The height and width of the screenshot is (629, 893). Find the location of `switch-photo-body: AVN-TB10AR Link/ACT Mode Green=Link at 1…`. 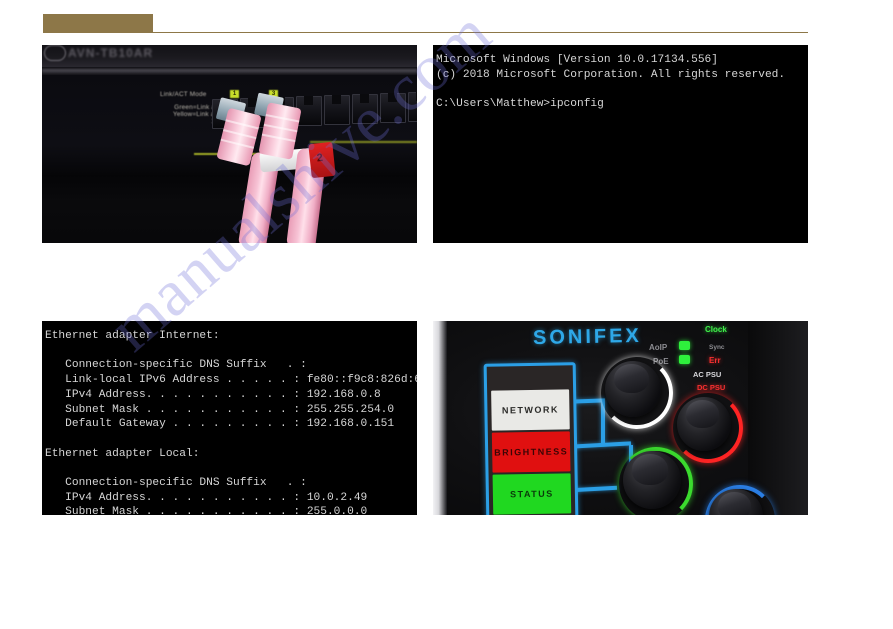

switch-photo-body: AVN-TB10AR Link/ACT Mode Green=Link at 1… is located at coordinates (229, 144).